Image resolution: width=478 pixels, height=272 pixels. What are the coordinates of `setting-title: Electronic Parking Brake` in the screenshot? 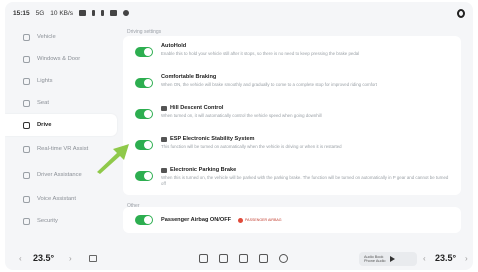 It's located at (203, 170).